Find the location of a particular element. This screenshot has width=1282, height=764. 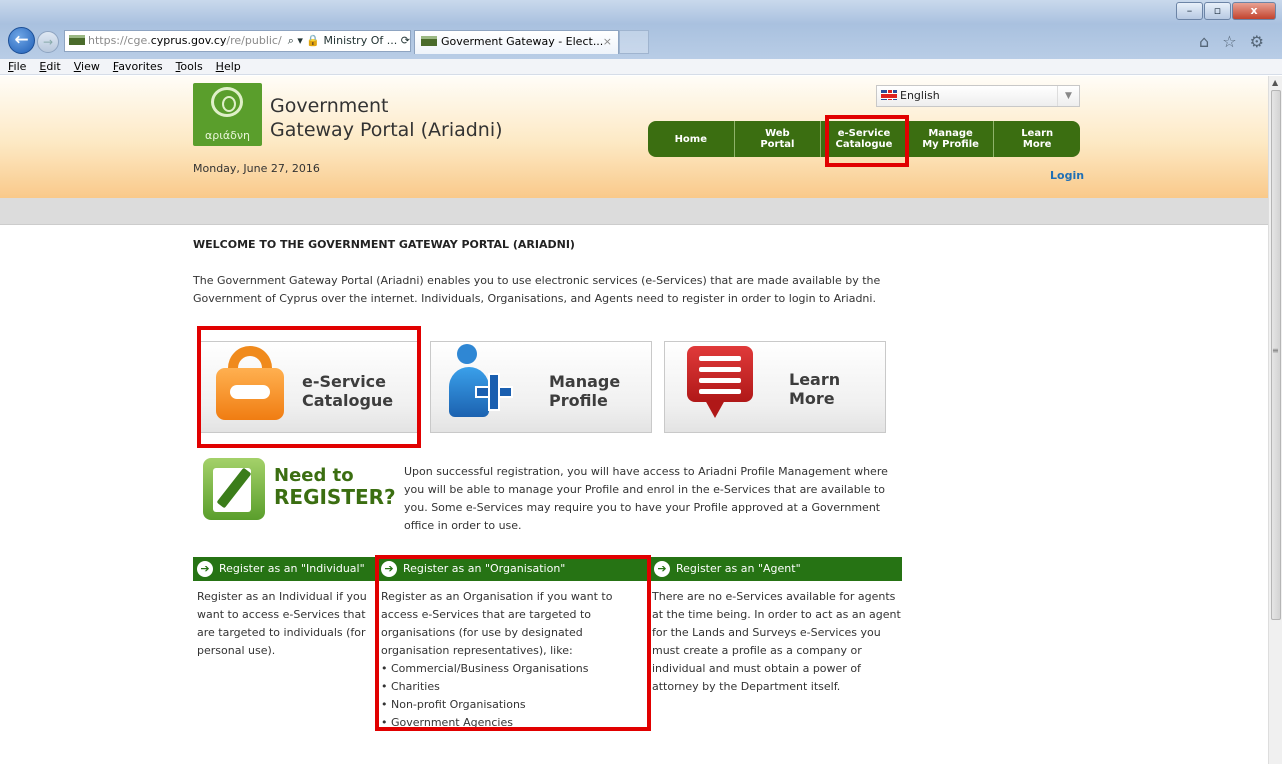

person-head is located at coordinates (467, 354).